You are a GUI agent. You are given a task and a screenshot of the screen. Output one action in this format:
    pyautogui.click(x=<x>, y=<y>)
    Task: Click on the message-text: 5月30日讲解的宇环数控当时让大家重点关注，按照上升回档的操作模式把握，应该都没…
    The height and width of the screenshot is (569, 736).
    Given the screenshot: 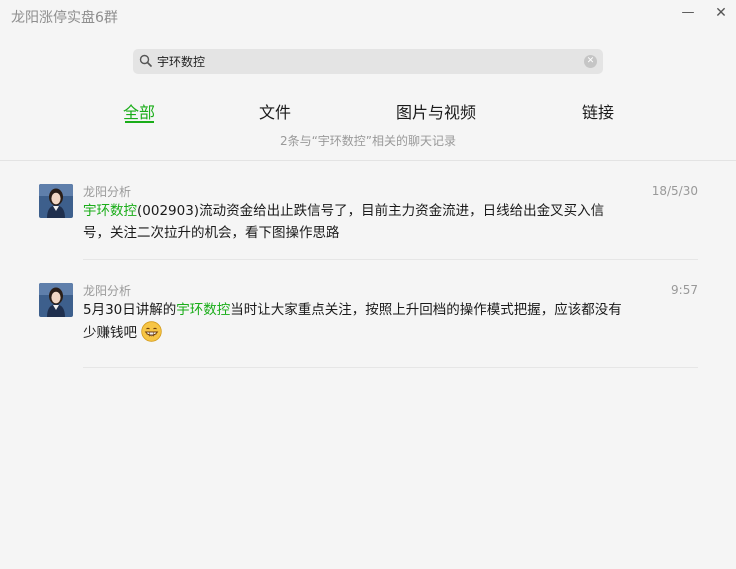 What is the action you would take?
    pyautogui.click(x=355, y=321)
    